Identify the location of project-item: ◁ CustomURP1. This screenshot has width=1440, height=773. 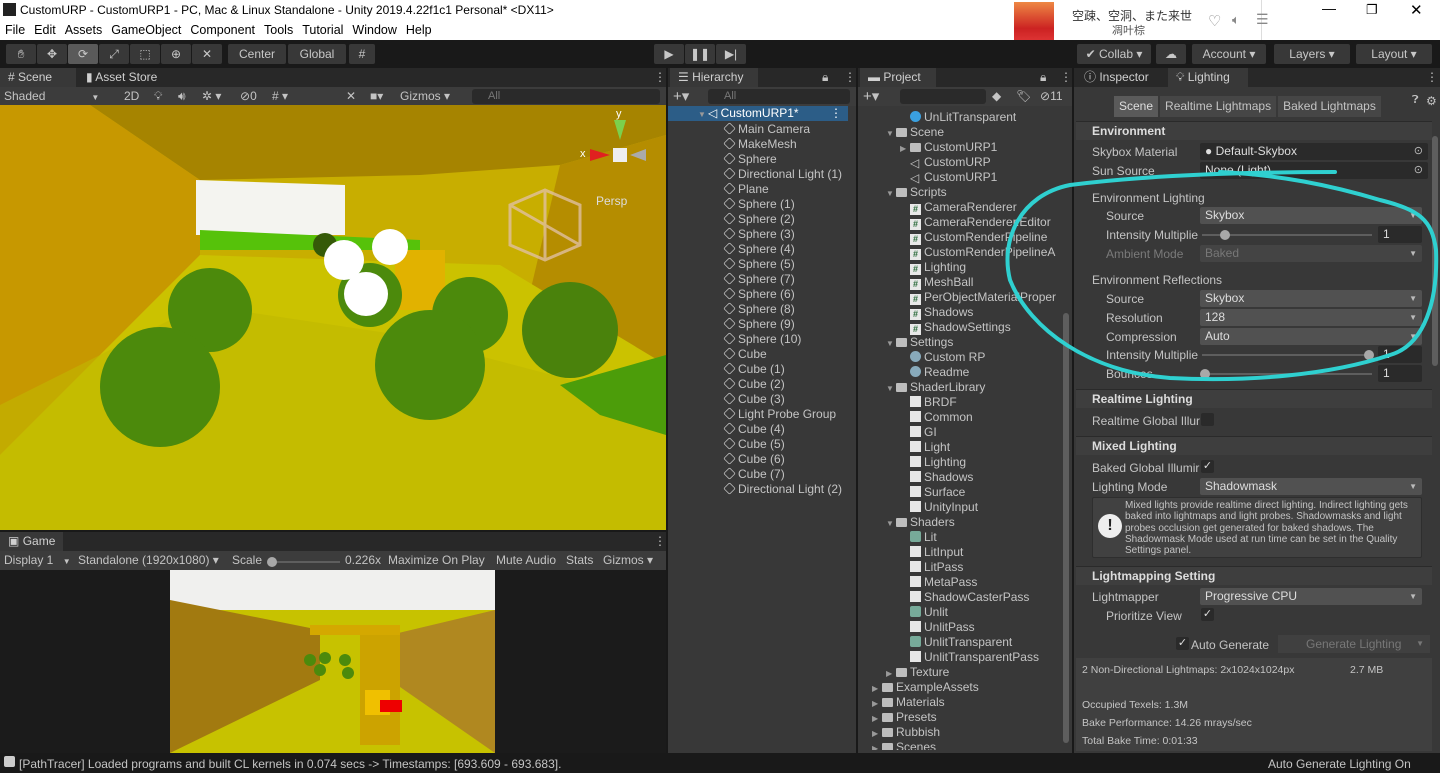
(948, 177).